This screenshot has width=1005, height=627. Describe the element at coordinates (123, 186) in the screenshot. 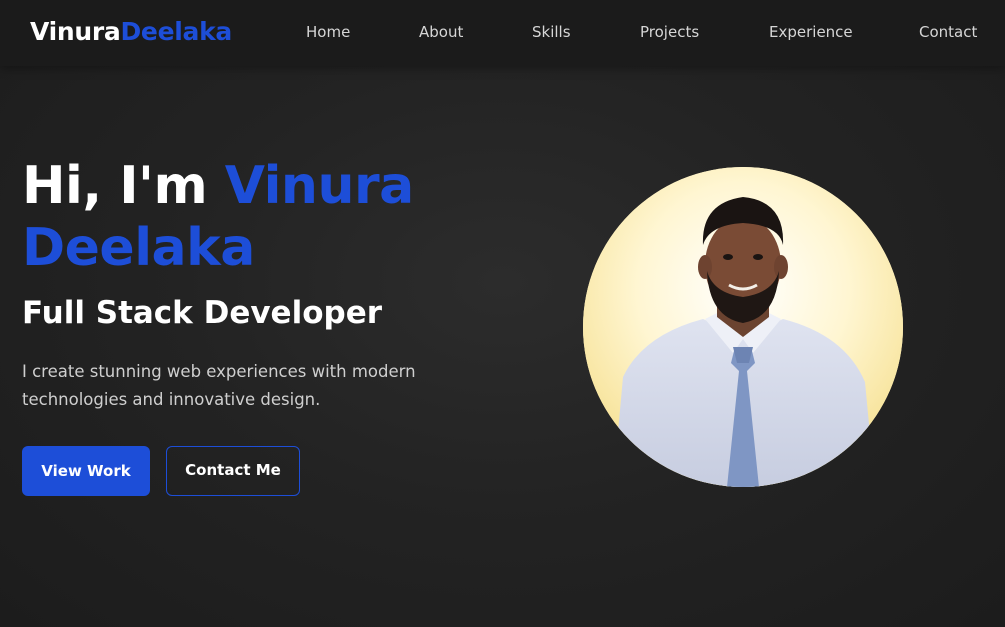

I see `hero-greeting-prefix: Hi, I'm` at that location.